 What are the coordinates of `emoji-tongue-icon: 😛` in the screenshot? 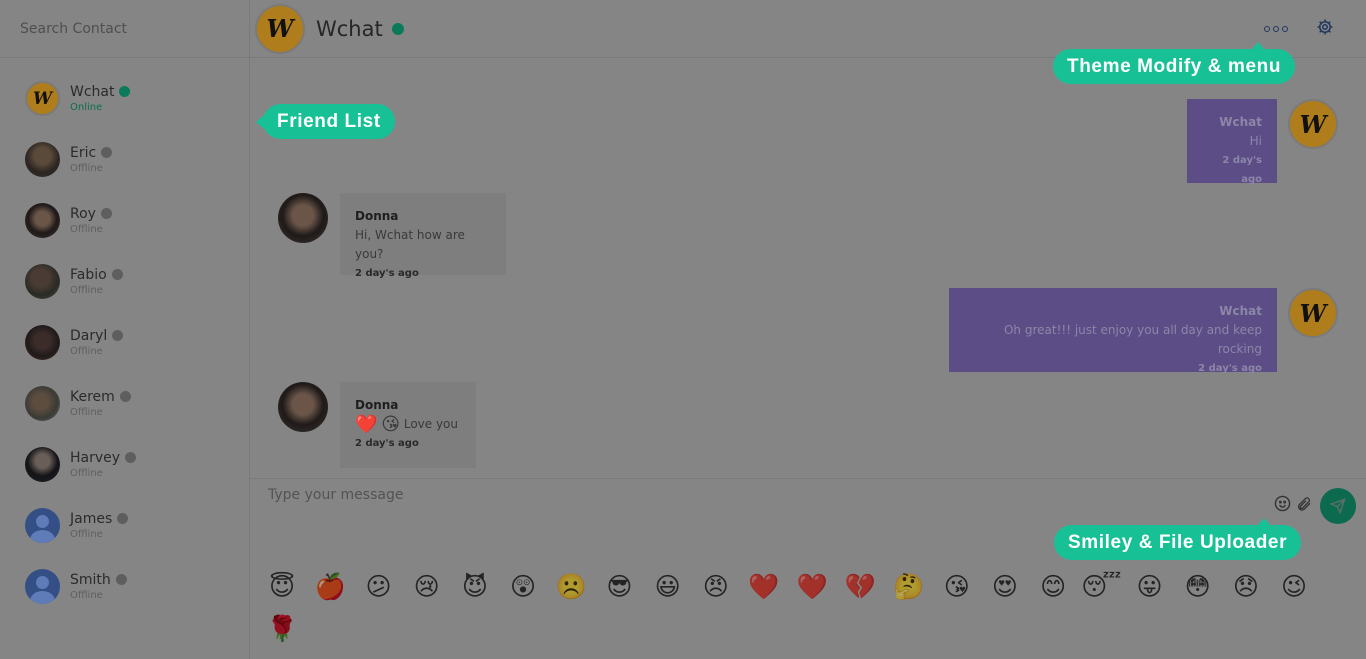 It's located at (1149, 587).